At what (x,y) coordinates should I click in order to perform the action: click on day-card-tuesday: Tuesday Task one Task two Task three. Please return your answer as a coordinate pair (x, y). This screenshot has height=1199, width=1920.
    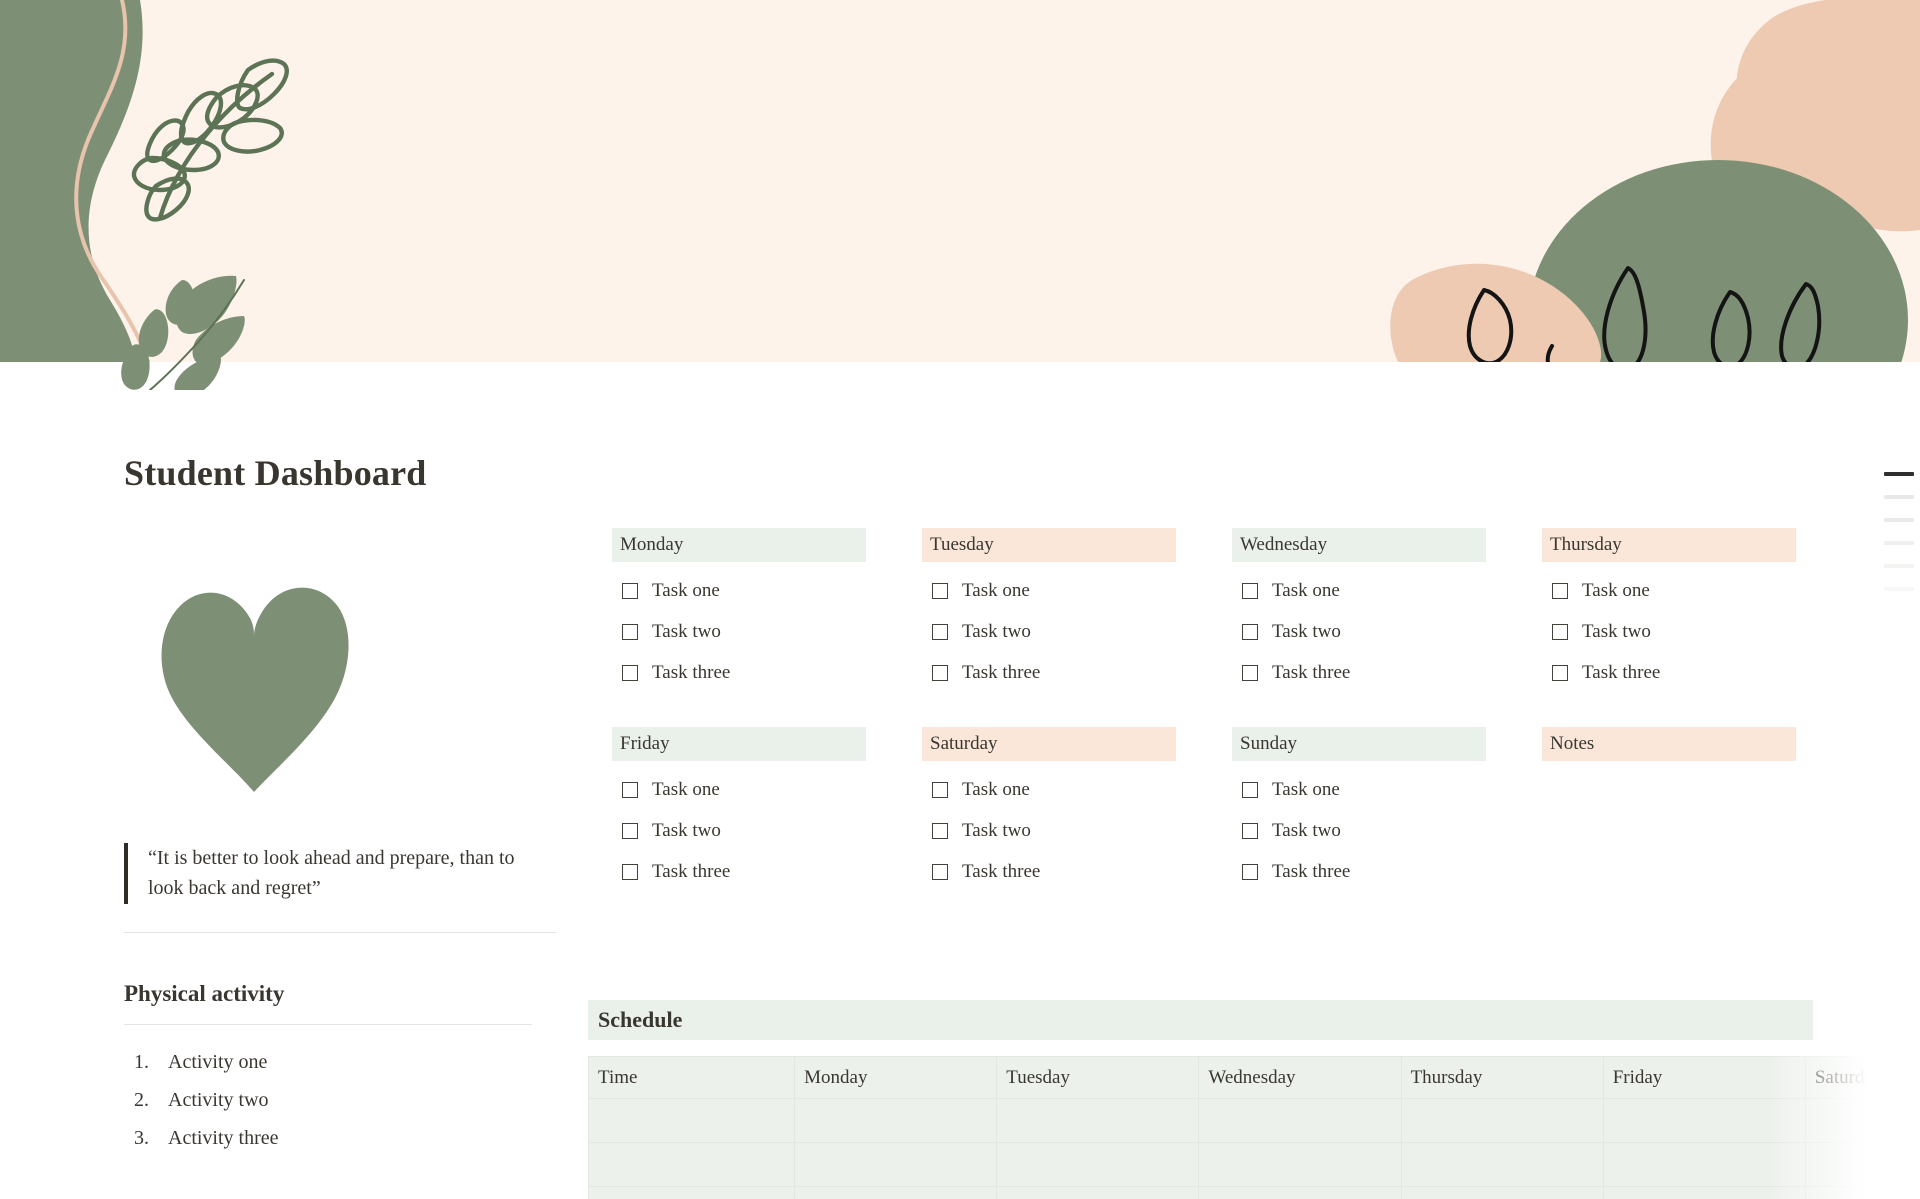
    Looking at the image, I should click on (1049, 610).